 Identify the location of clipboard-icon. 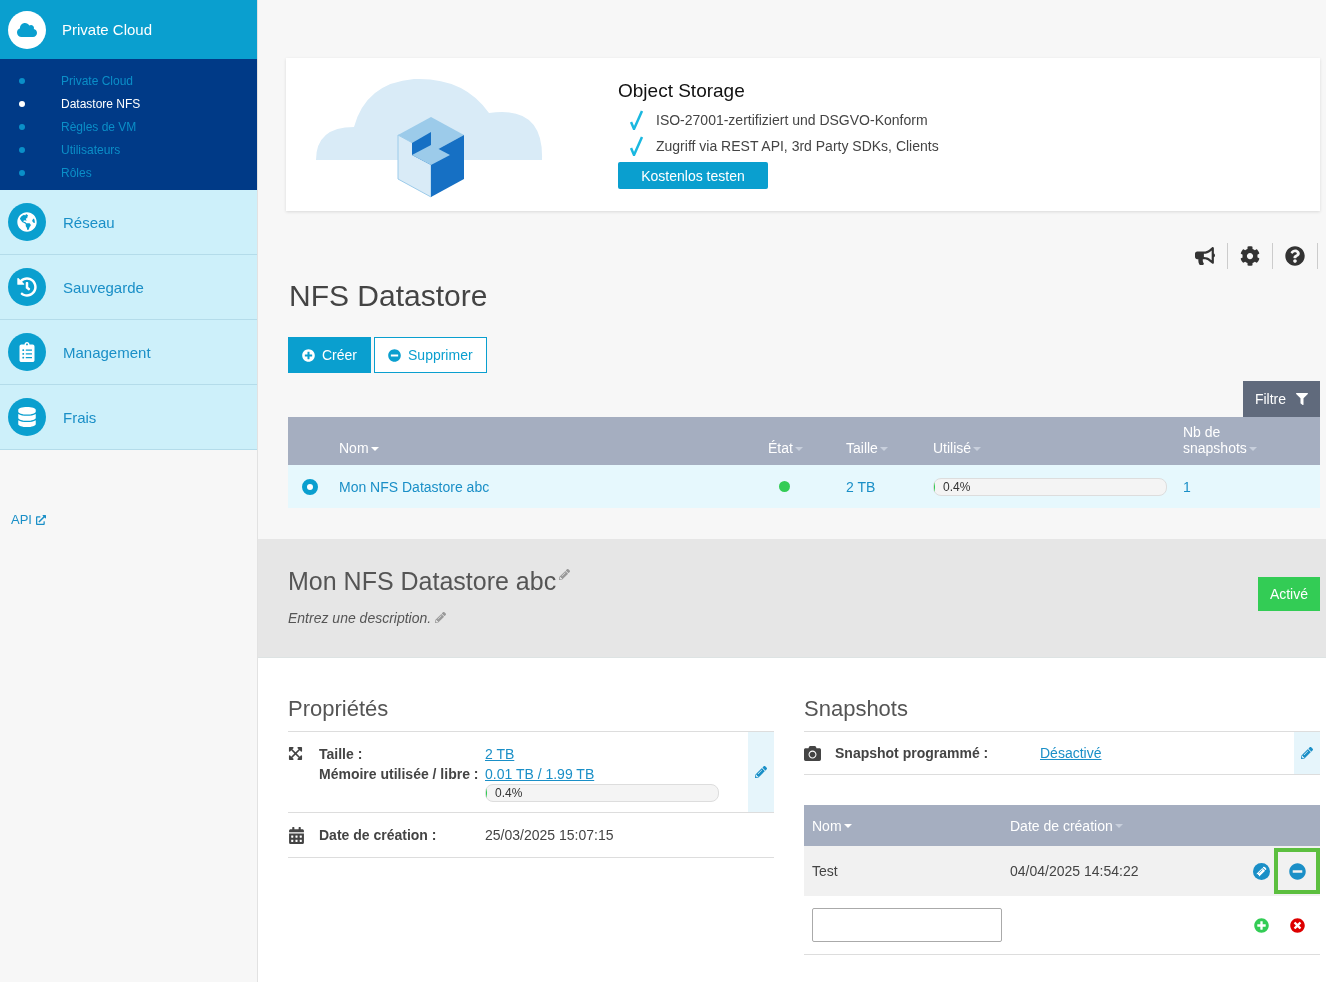
(27, 352).